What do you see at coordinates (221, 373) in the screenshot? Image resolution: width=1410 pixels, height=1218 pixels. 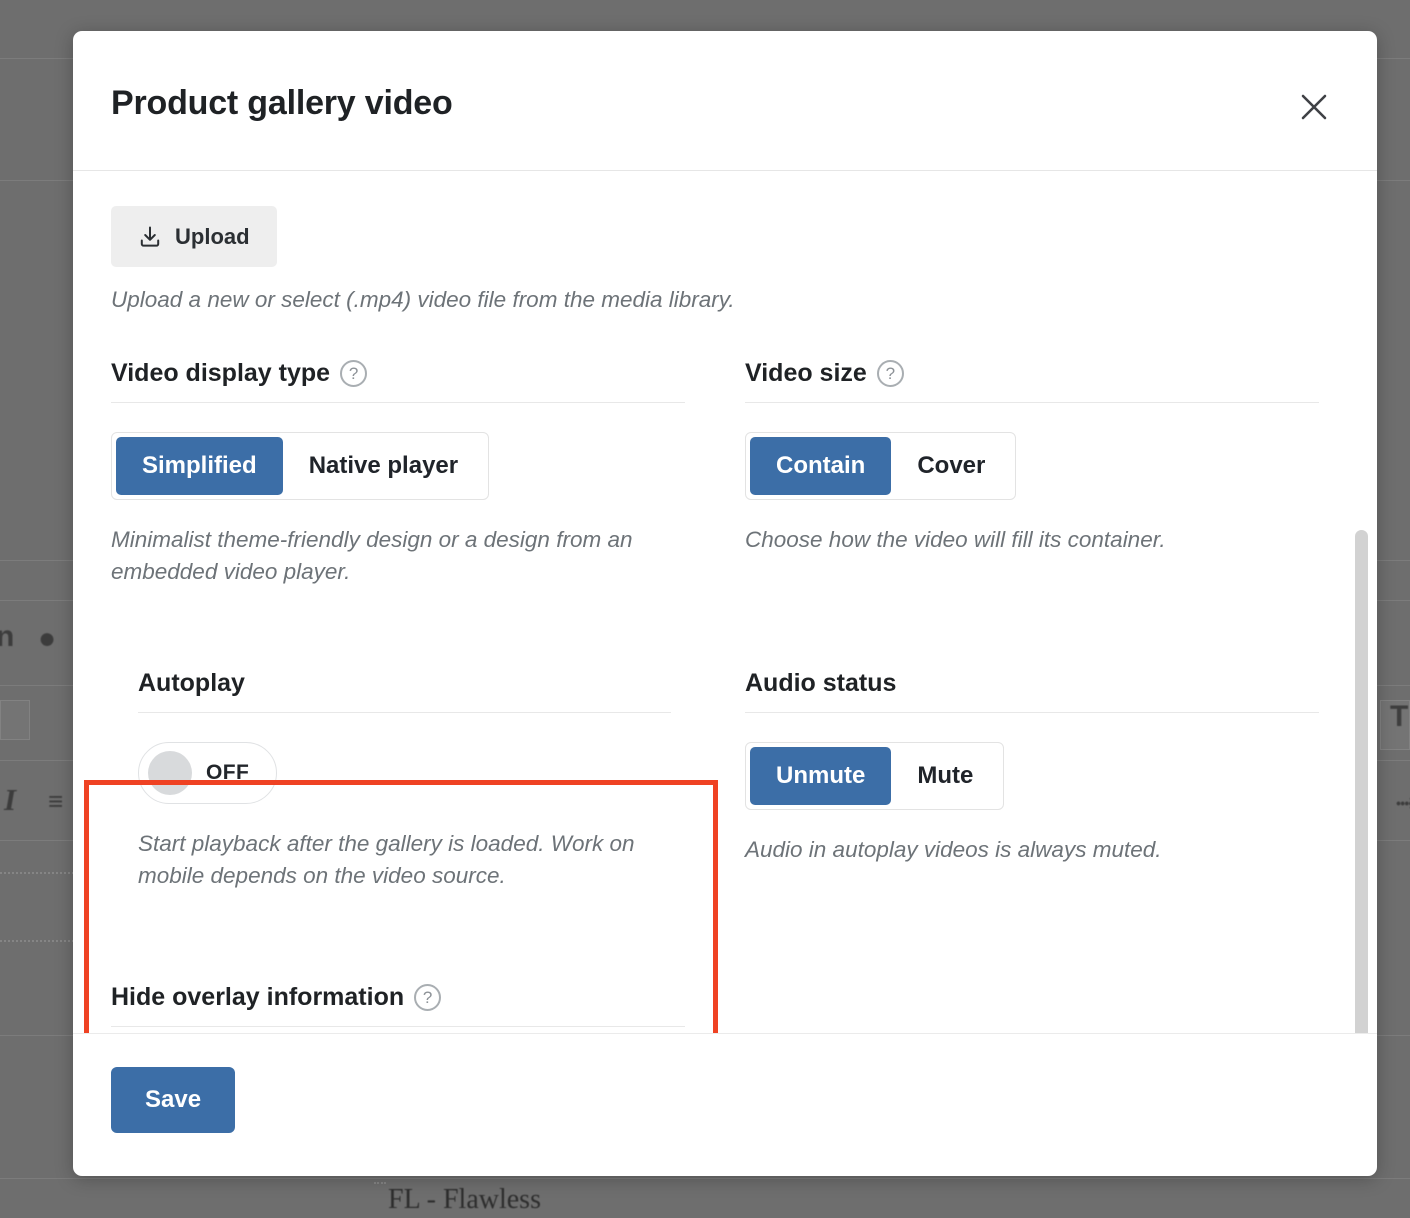 I see `field-label: Video display type` at bounding box center [221, 373].